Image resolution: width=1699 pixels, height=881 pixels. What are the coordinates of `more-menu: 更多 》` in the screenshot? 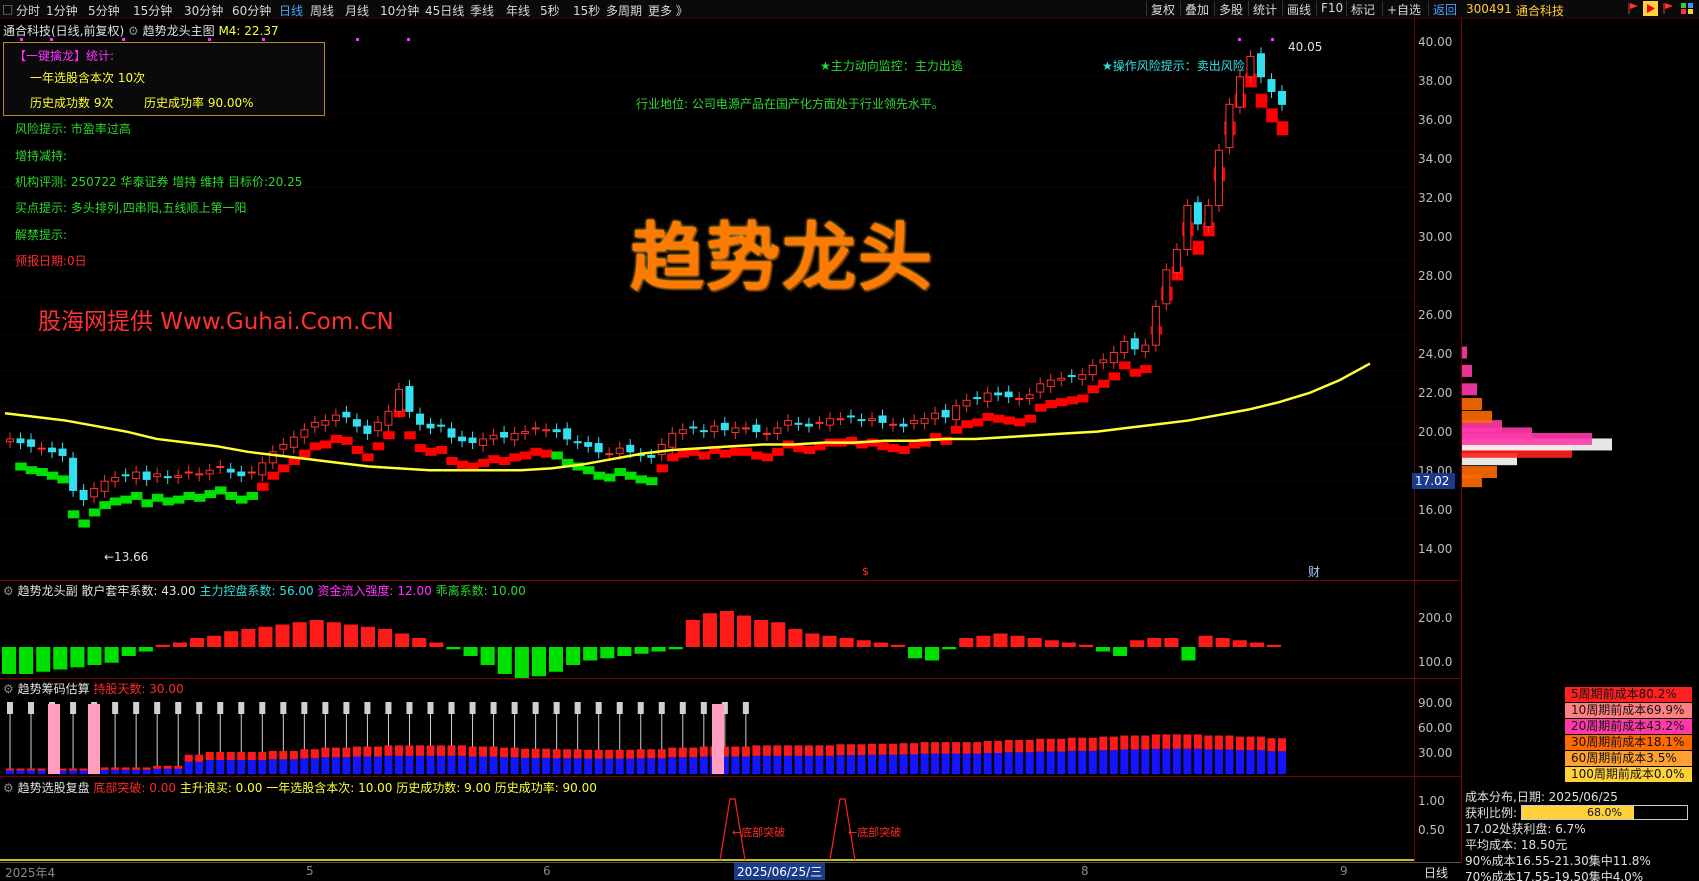 It's located at (668, 10).